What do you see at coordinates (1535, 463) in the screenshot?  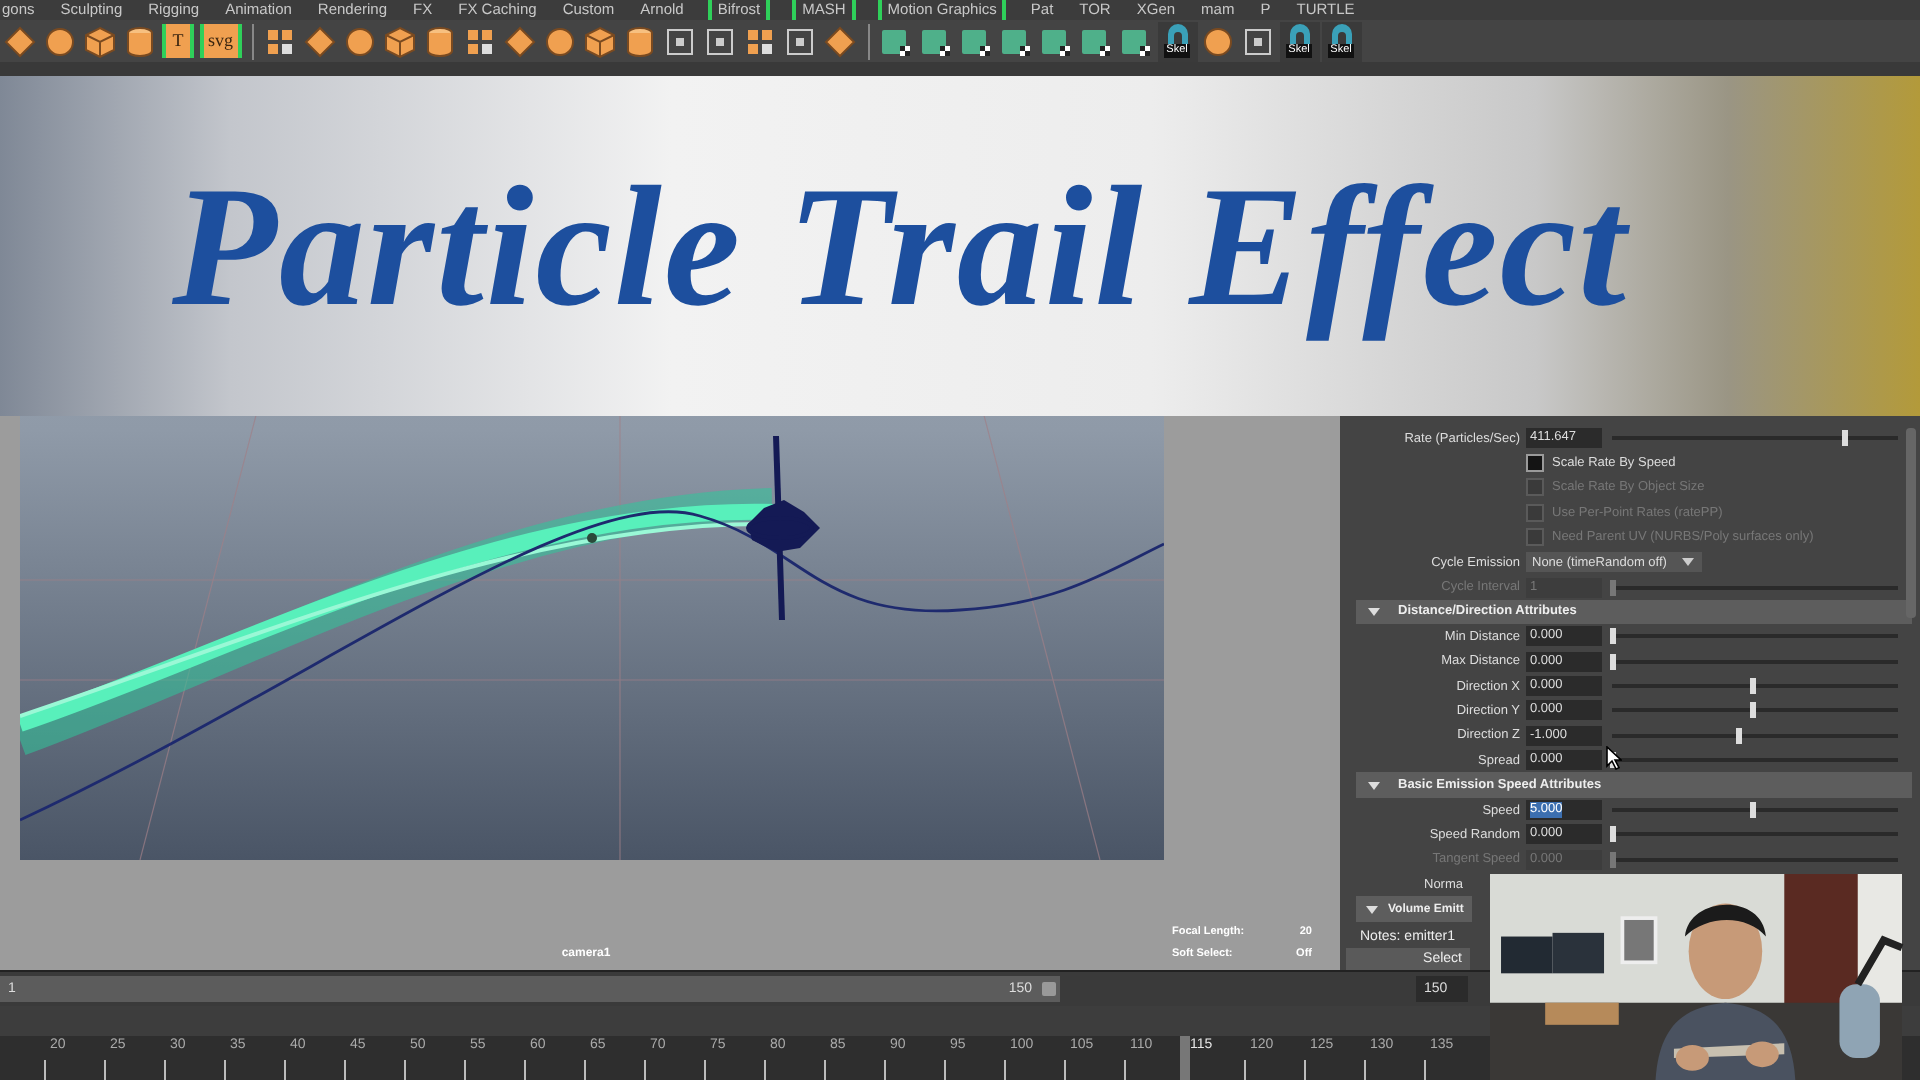 I see `checkbox` at bounding box center [1535, 463].